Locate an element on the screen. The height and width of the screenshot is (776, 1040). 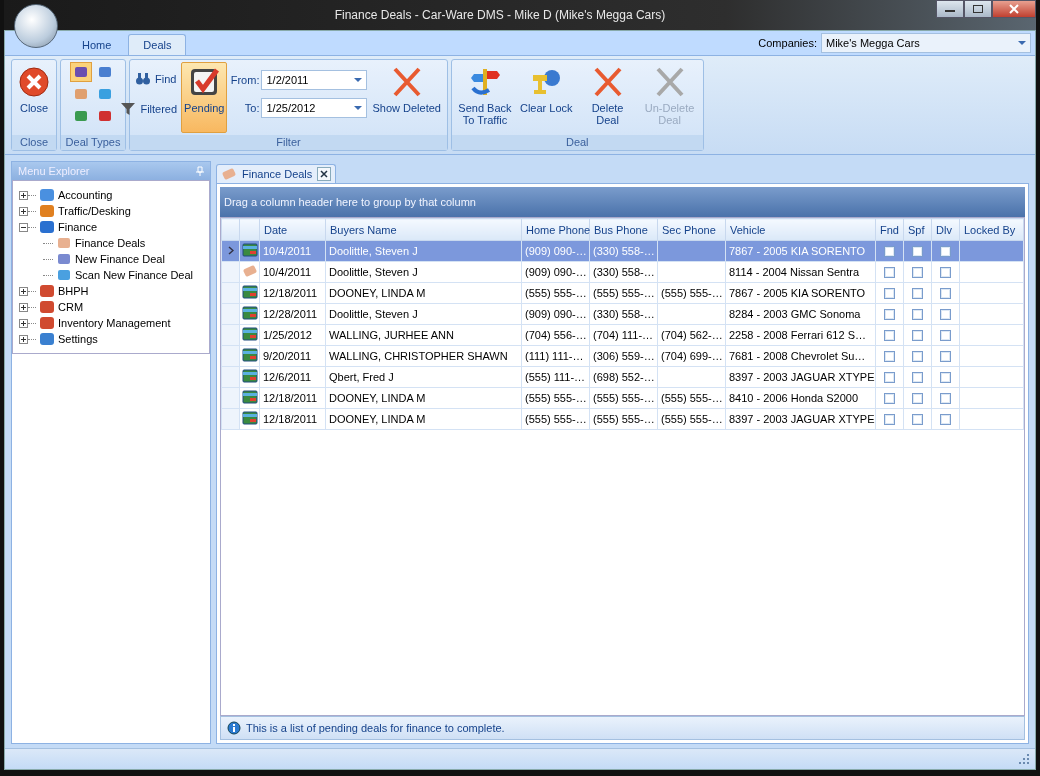
grid-row: 12/18/2011 DOONEY, LINDA M (555) 555-… (555) 555-… (555) 555-… 8397 - 2003 JAGUAR XTYPE is located at coordinates (622, 419).